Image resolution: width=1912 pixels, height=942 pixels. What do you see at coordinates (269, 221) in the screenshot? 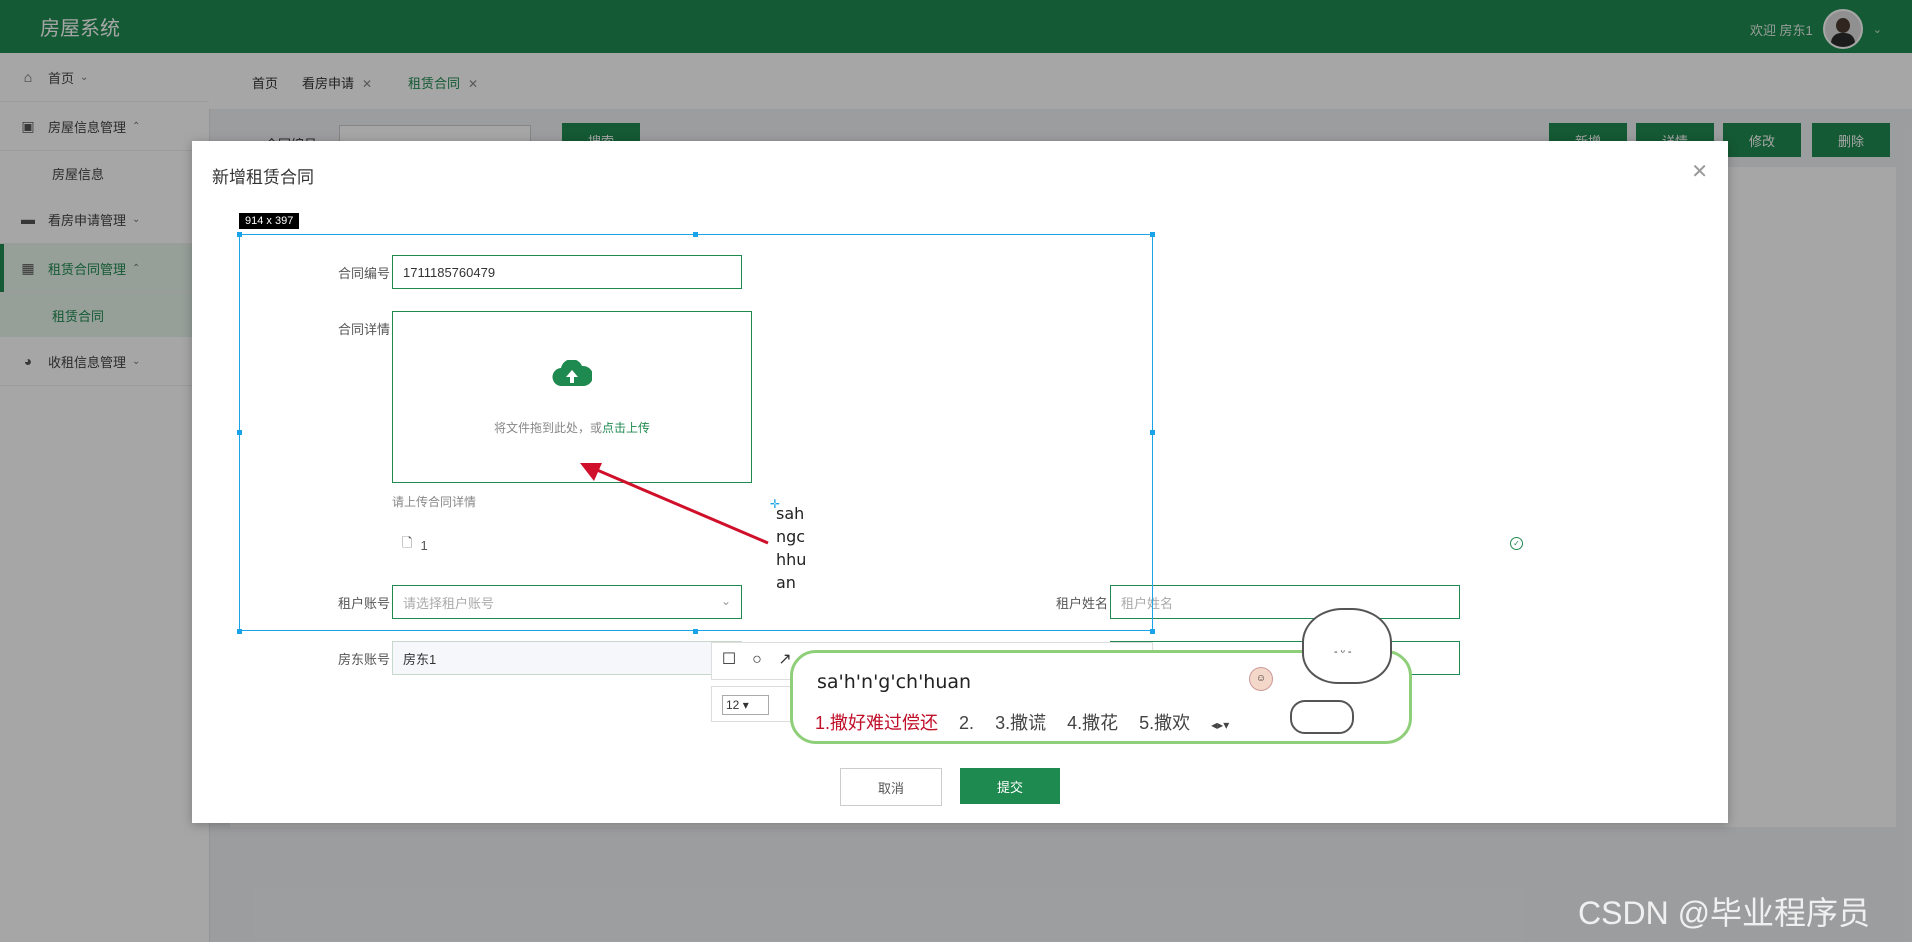
I see `selection-size-label: 914 x 397` at bounding box center [269, 221].